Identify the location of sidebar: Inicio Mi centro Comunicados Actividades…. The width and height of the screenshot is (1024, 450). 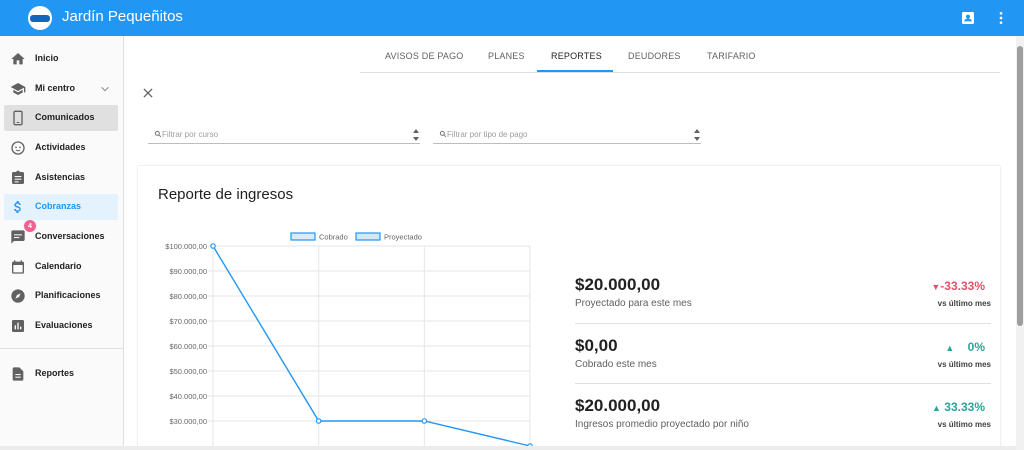
(62, 243).